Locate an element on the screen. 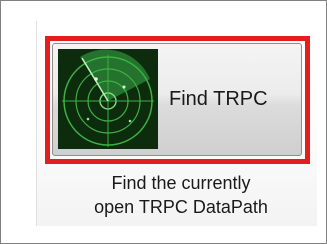  find-trpc-label: Find TRPC is located at coordinates (218, 99).